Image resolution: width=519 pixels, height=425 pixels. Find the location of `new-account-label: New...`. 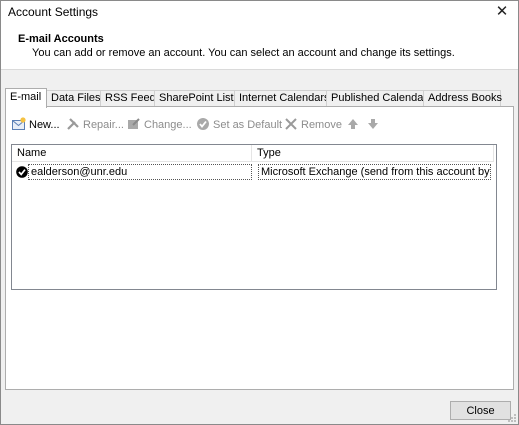

new-account-label: New... is located at coordinates (44, 125).